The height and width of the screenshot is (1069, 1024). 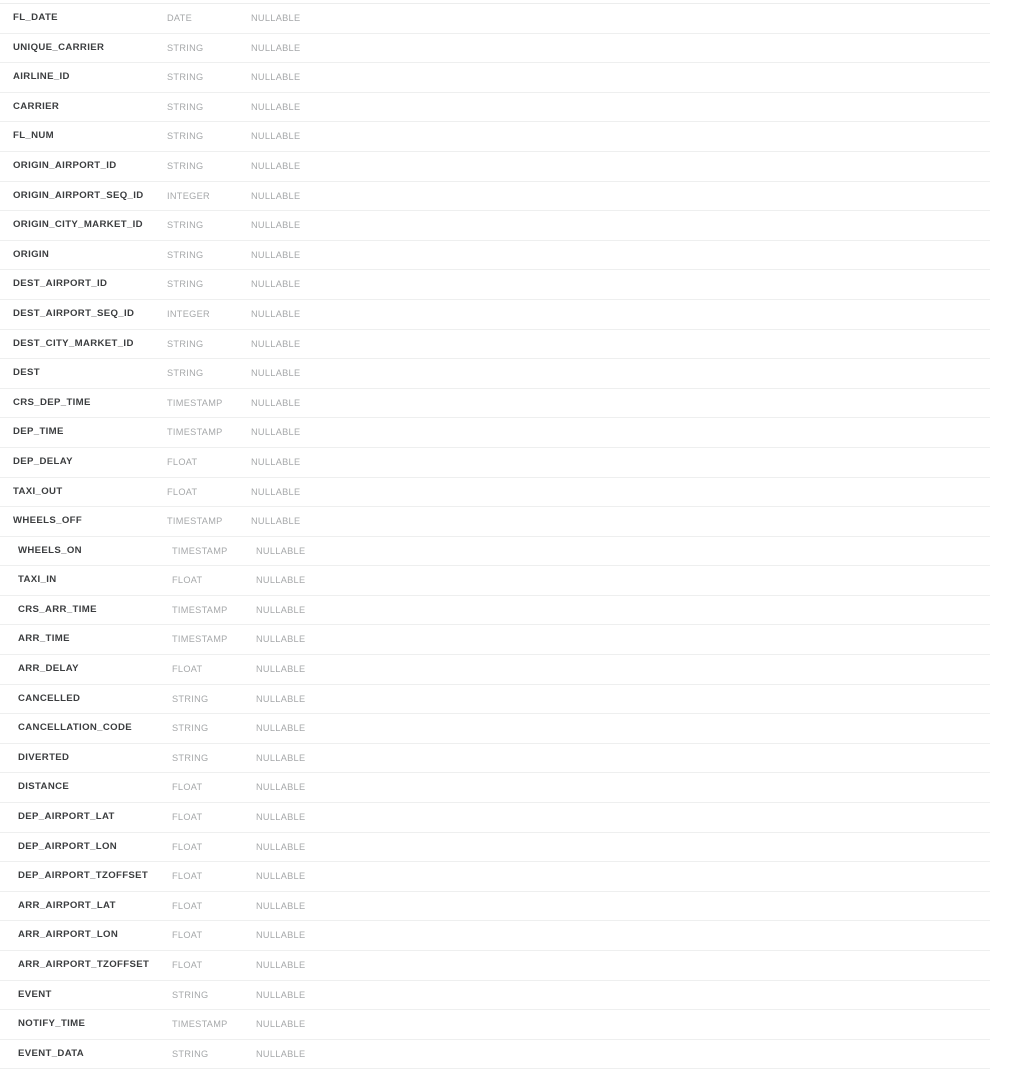 I want to click on table-row: CRS_ARR_TIME TIMESTAMP NULLABLE, so click(x=512, y=610).